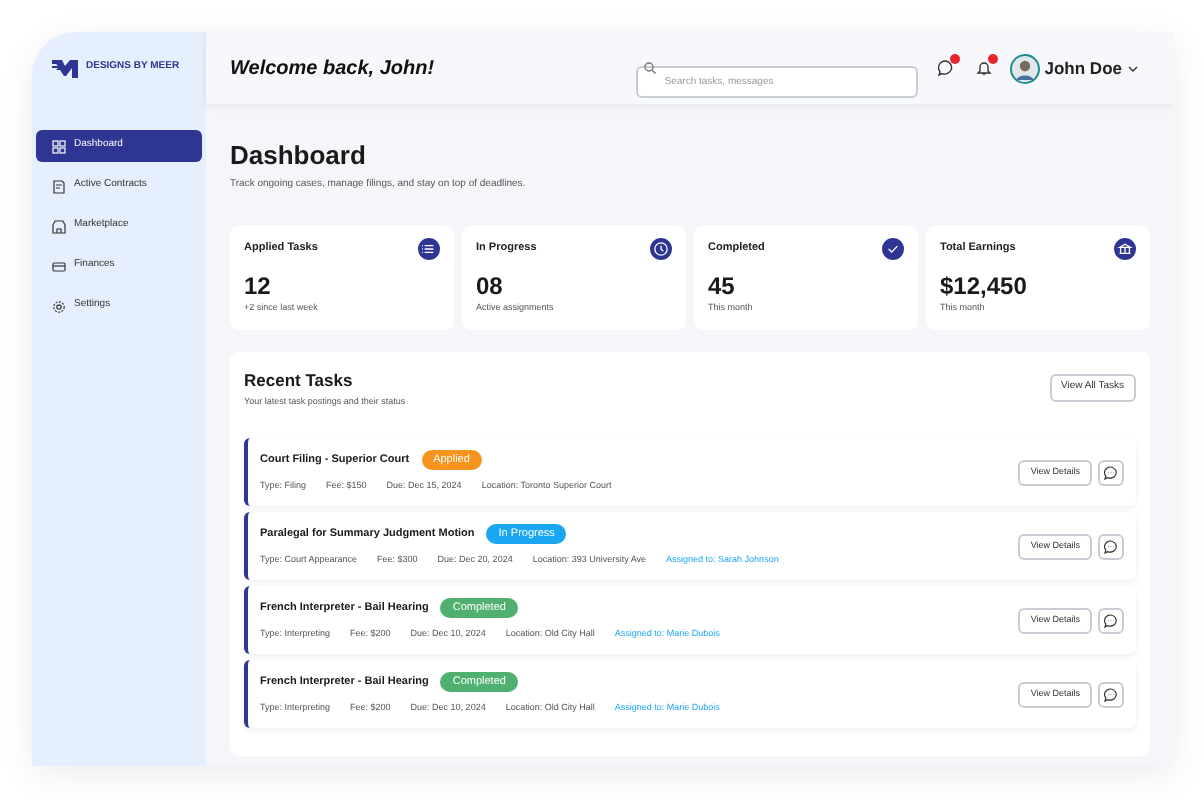 Image resolution: width=1204 pixels, height=800 pixels. Describe the element at coordinates (59, 306) in the screenshot. I see `gear-icon` at that location.